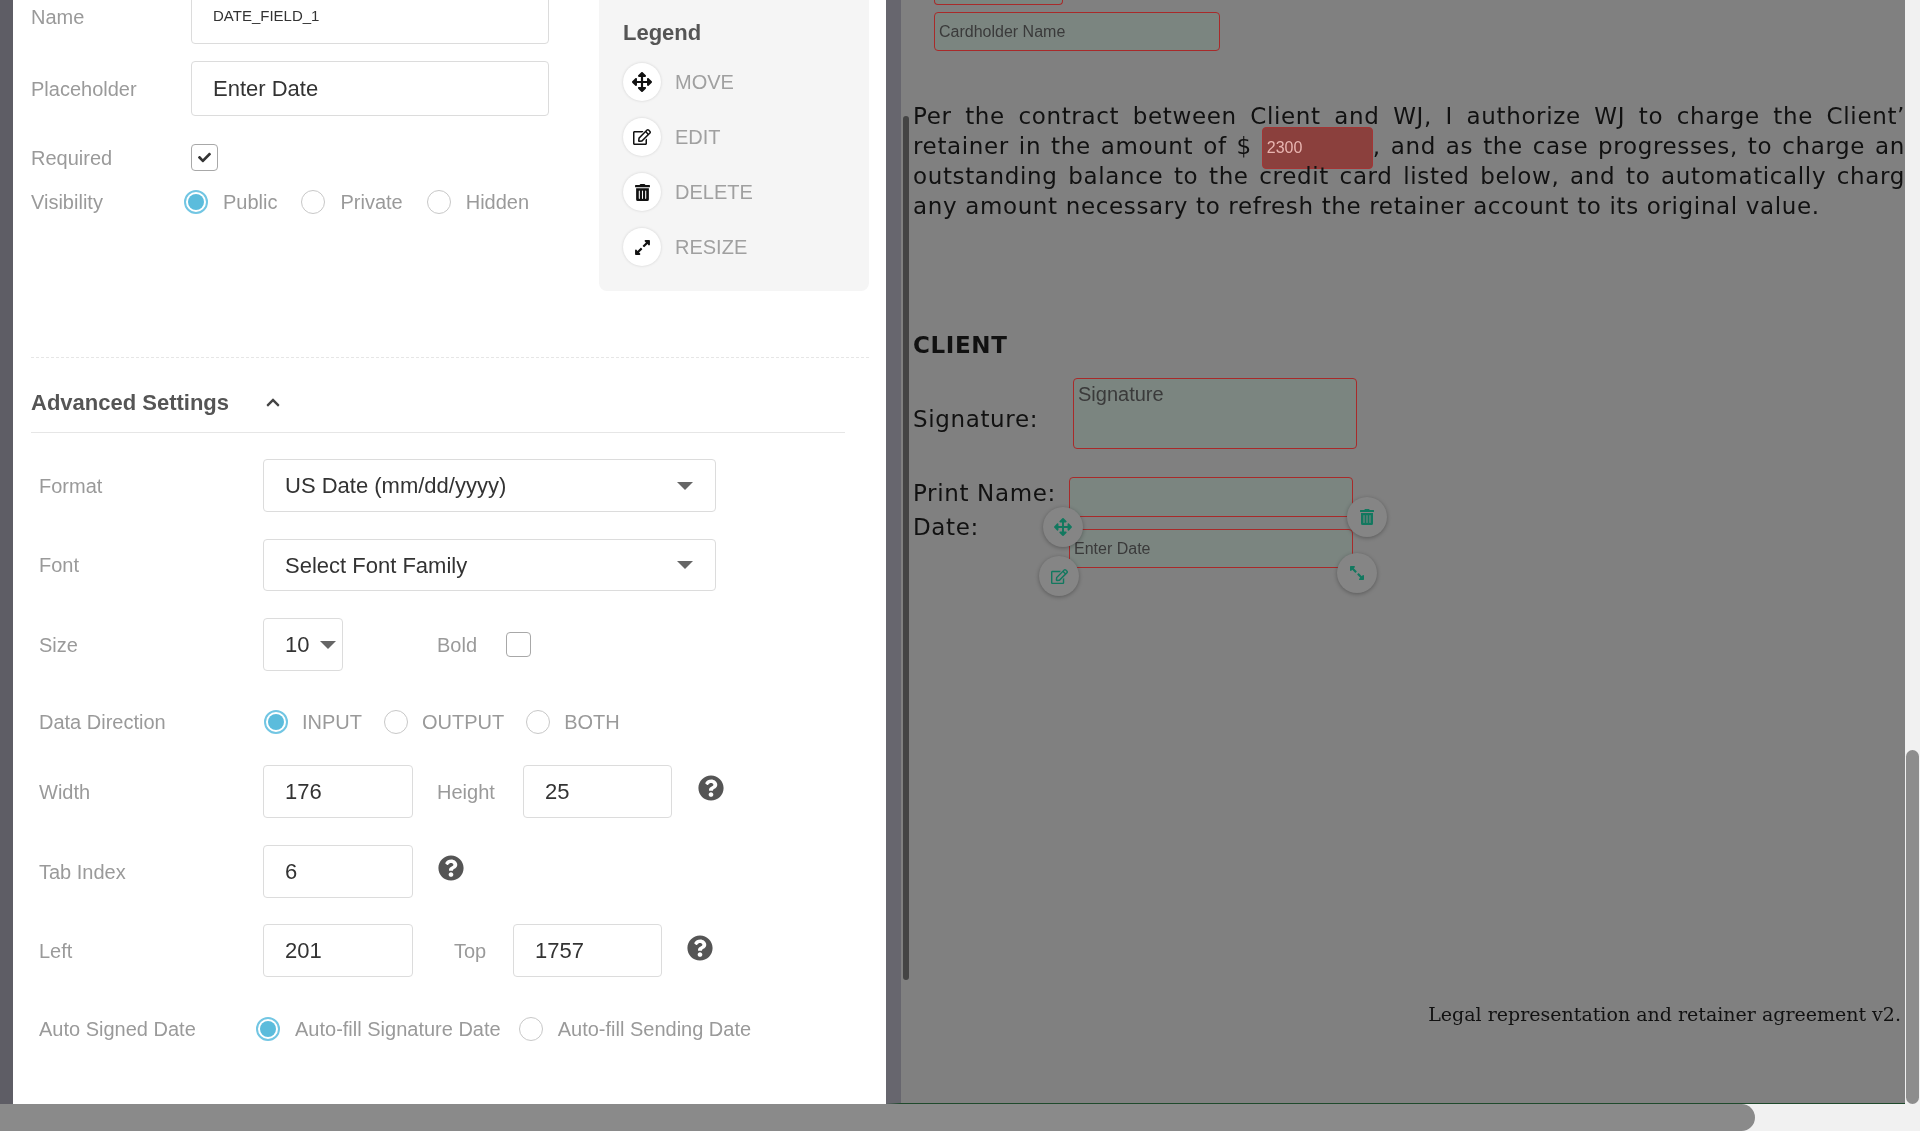  What do you see at coordinates (1366, 206) in the screenshot?
I see `paragraph-text: any amount necessary to refresh the retainer account to its original value.` at bounding box center [1366, 206].